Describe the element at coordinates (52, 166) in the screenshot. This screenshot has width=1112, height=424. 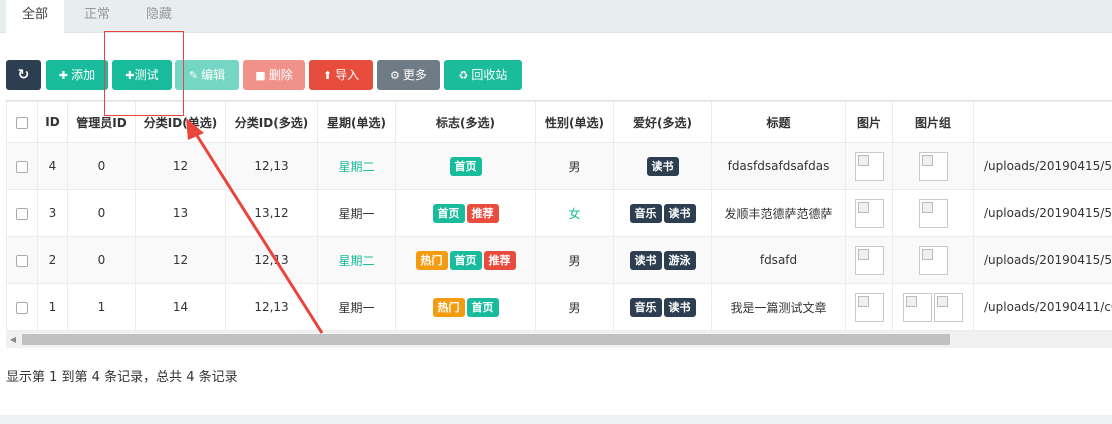
I see `cell-id: 4` at that location.